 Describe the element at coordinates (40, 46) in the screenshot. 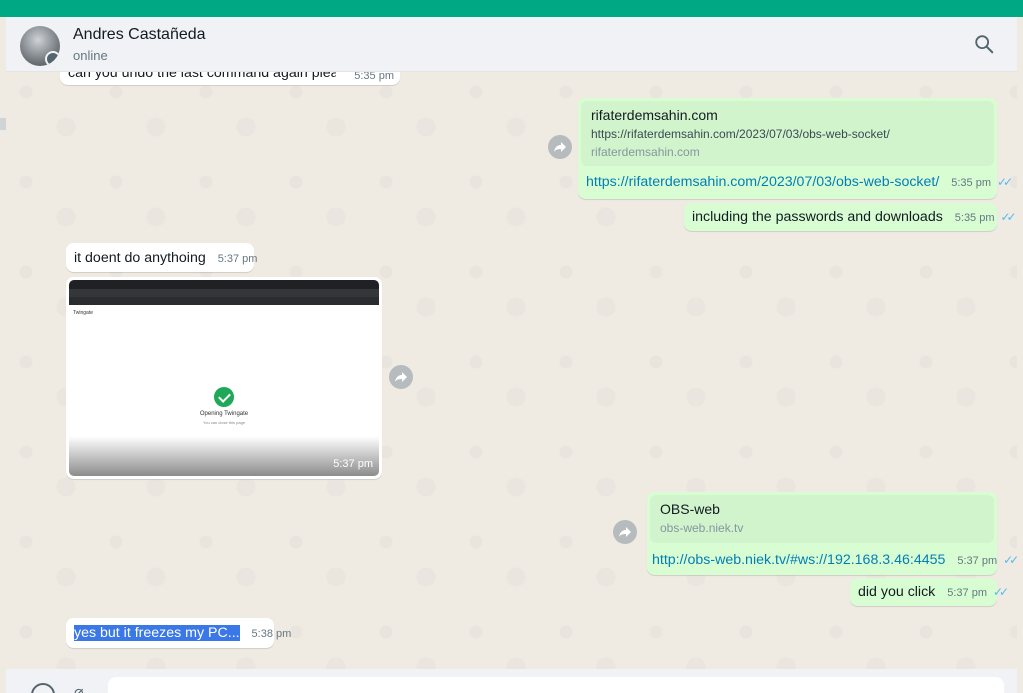

I see `avatar` at that location.